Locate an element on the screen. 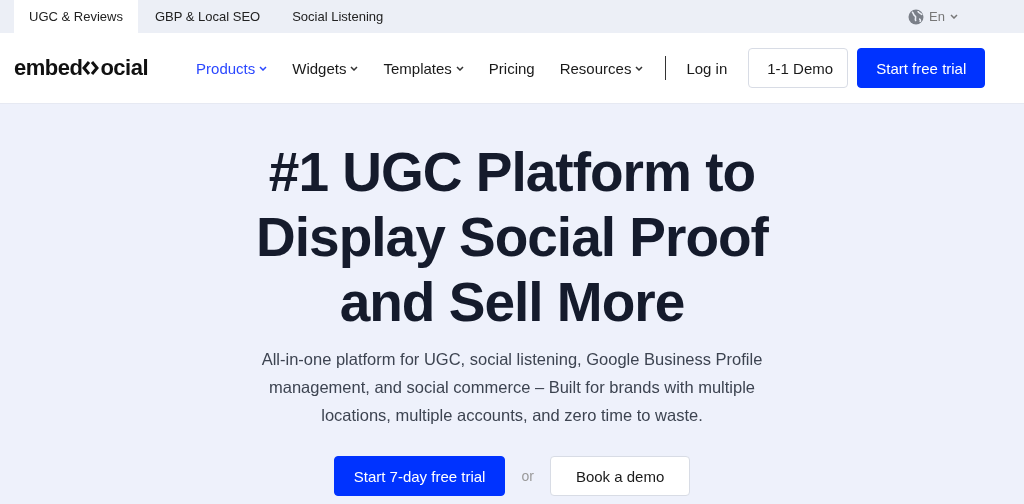  trial-button: Start free trial is located at coordinates (921, 68).